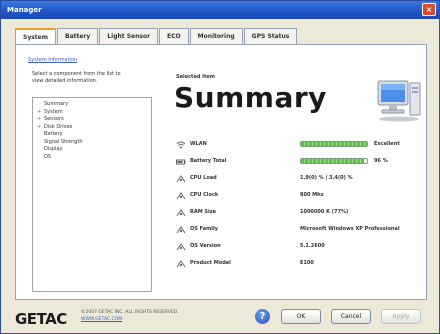  Describe the element at coordinates (299, 264) in the screenshot. I see `row-product-model: Product Model E100` at that location.